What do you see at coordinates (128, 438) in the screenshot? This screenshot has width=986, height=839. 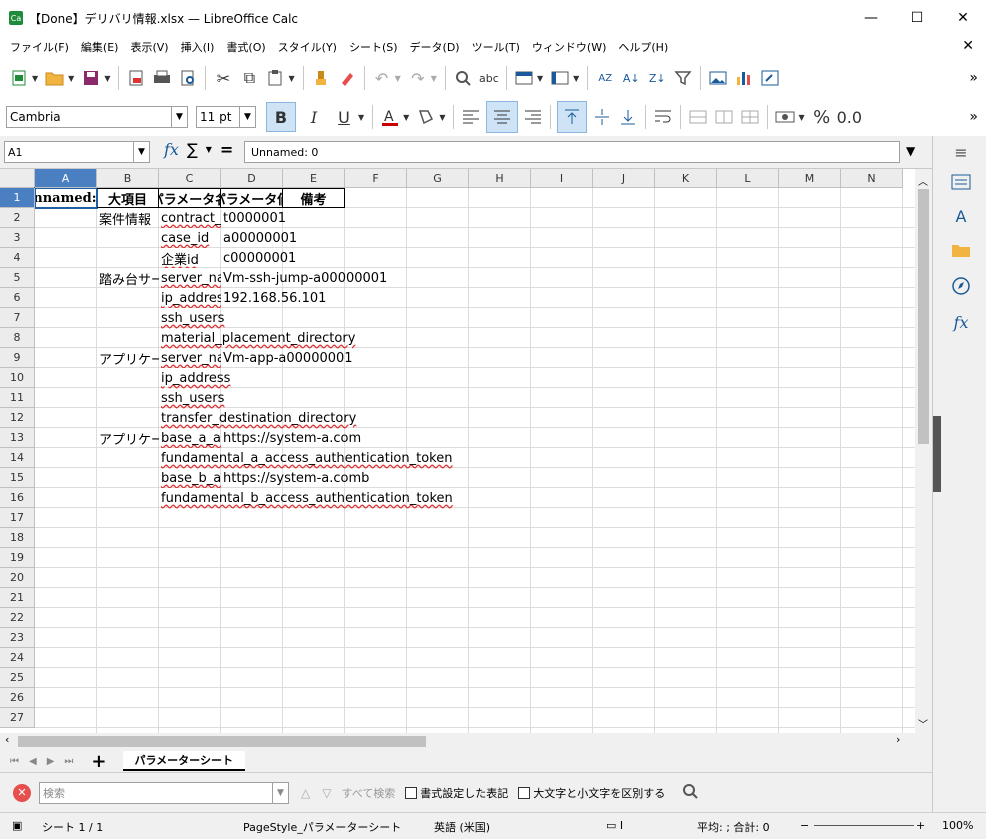 I see `cell-b13: アプリケーション` at bounding box center [128, 438].